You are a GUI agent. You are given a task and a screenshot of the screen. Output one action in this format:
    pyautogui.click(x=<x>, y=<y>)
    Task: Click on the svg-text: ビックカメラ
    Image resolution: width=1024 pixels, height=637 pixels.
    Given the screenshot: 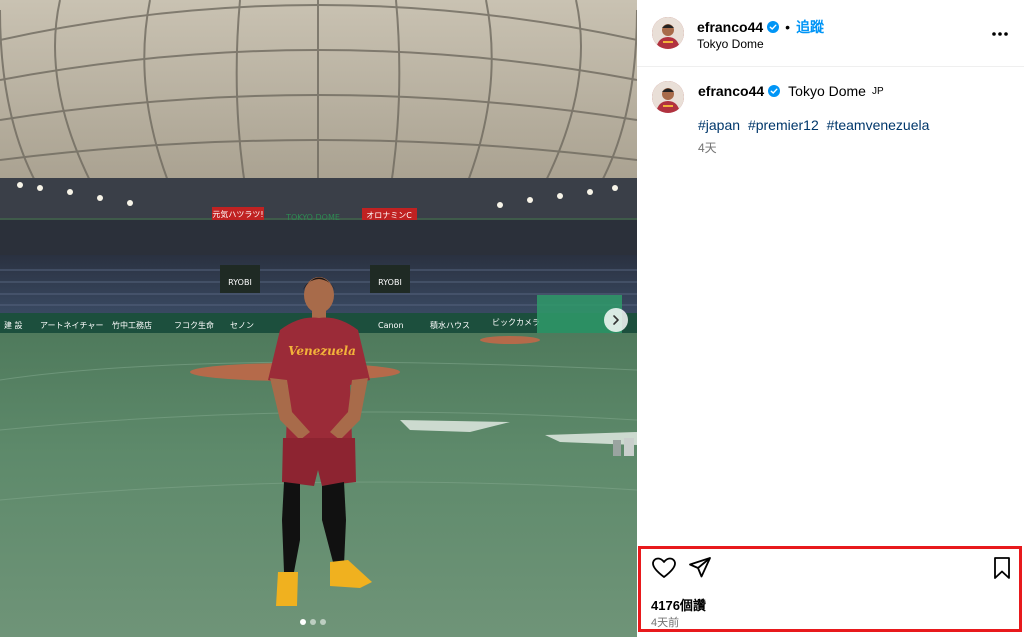 What is the action you would take?
    pyautogui.click(x=516, y=322)
    